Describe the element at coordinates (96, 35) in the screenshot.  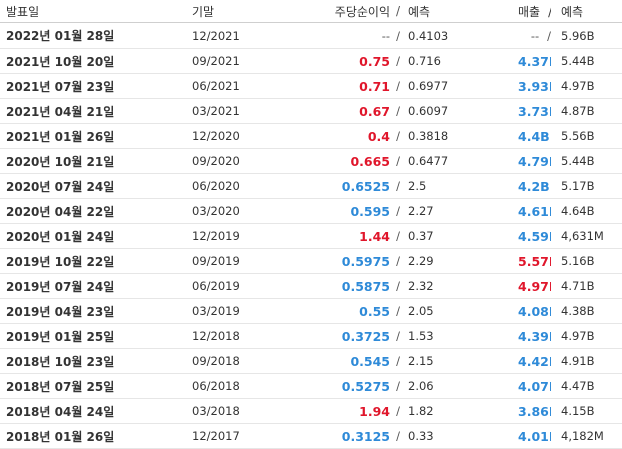
I see `announce-date: 2022년 01월 28일` at that location.